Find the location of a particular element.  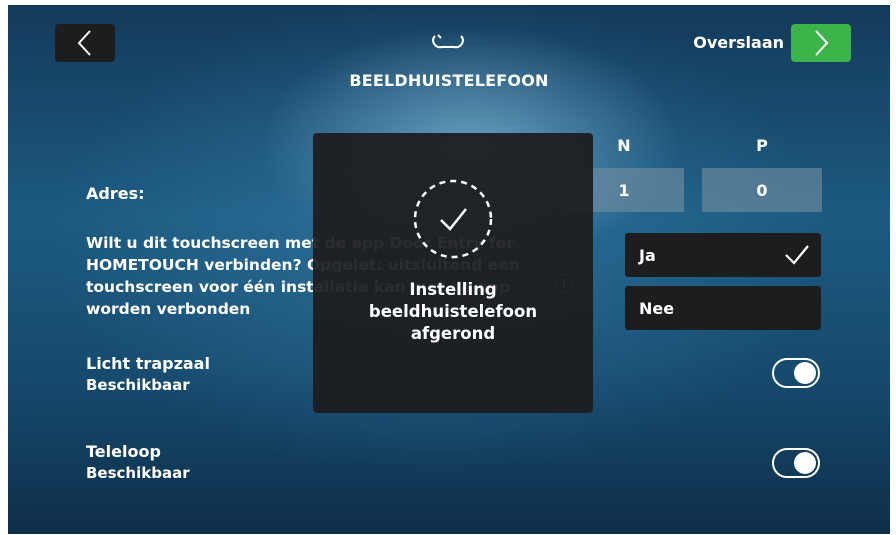

chevron-right-icon is located at coordinates (822, 43).